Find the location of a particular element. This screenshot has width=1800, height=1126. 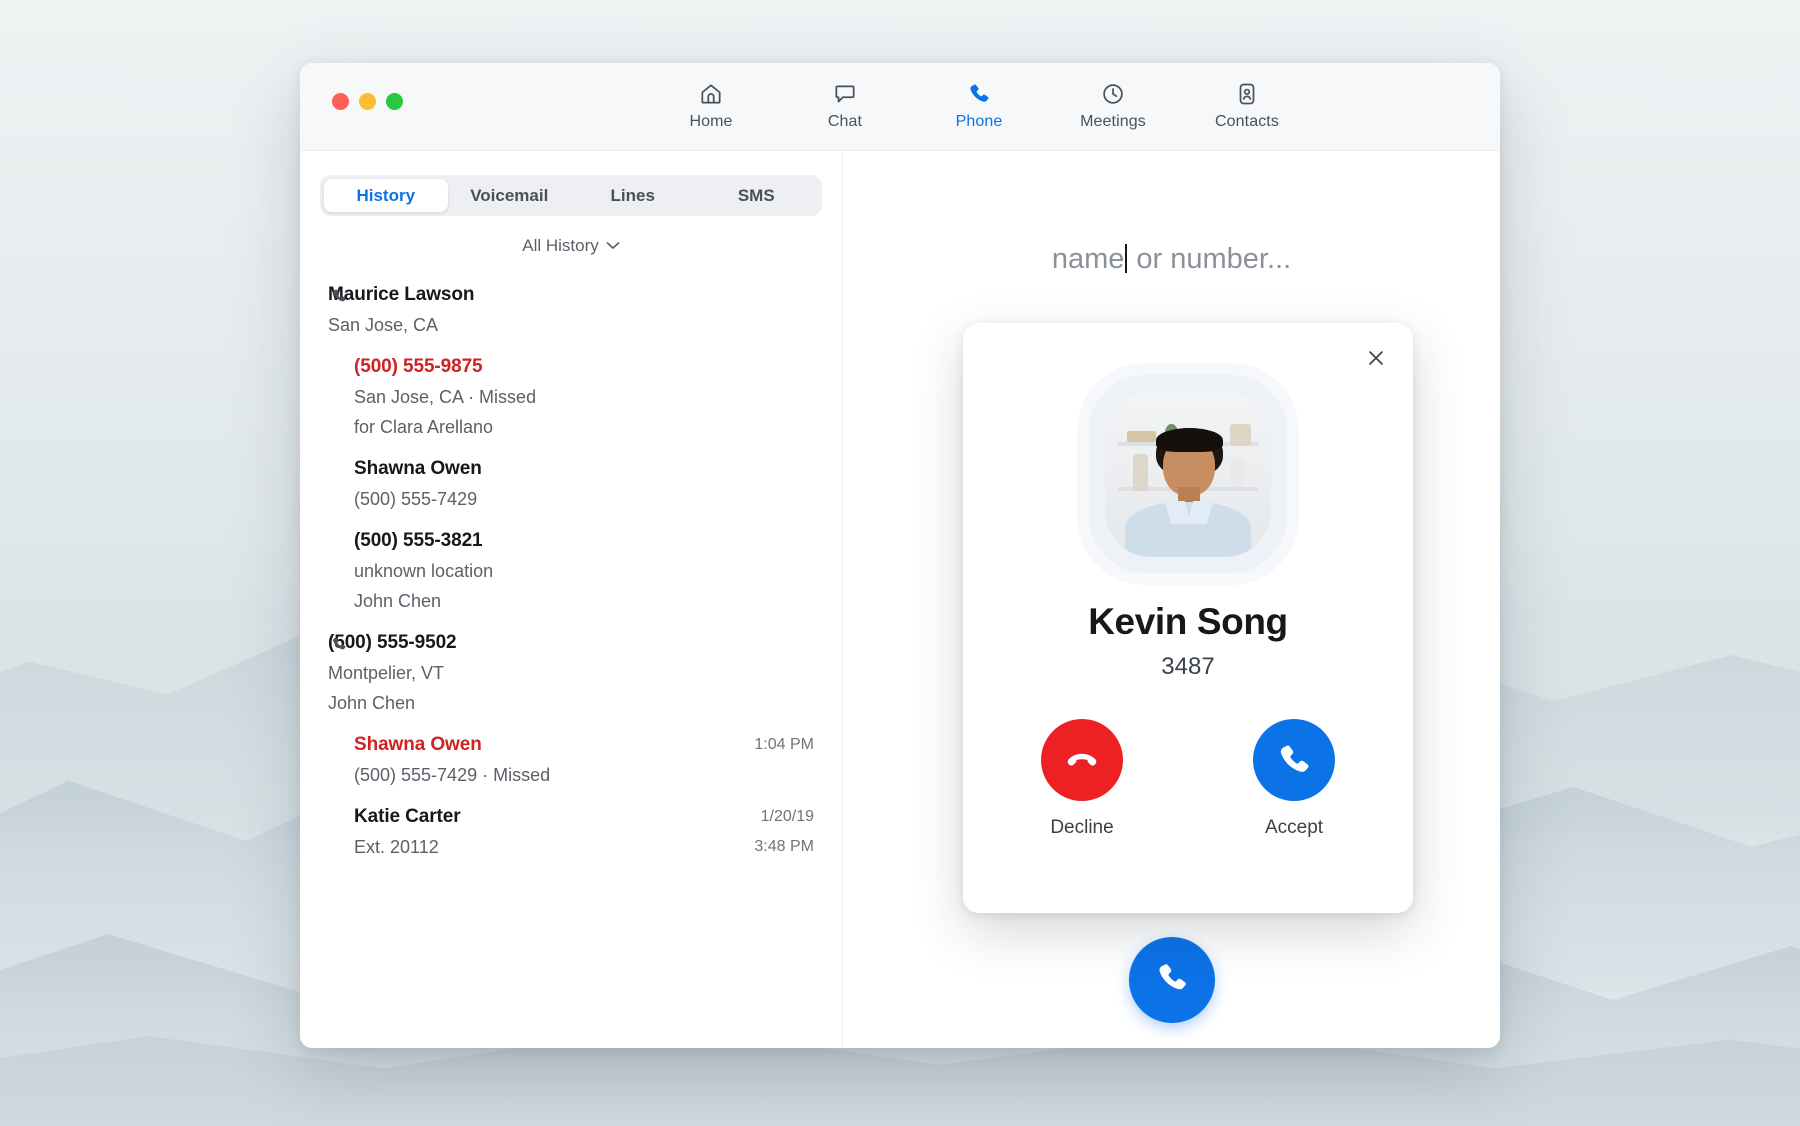

call-row-subtitle: Montpelier, VT is located at coordinates (386, 673).